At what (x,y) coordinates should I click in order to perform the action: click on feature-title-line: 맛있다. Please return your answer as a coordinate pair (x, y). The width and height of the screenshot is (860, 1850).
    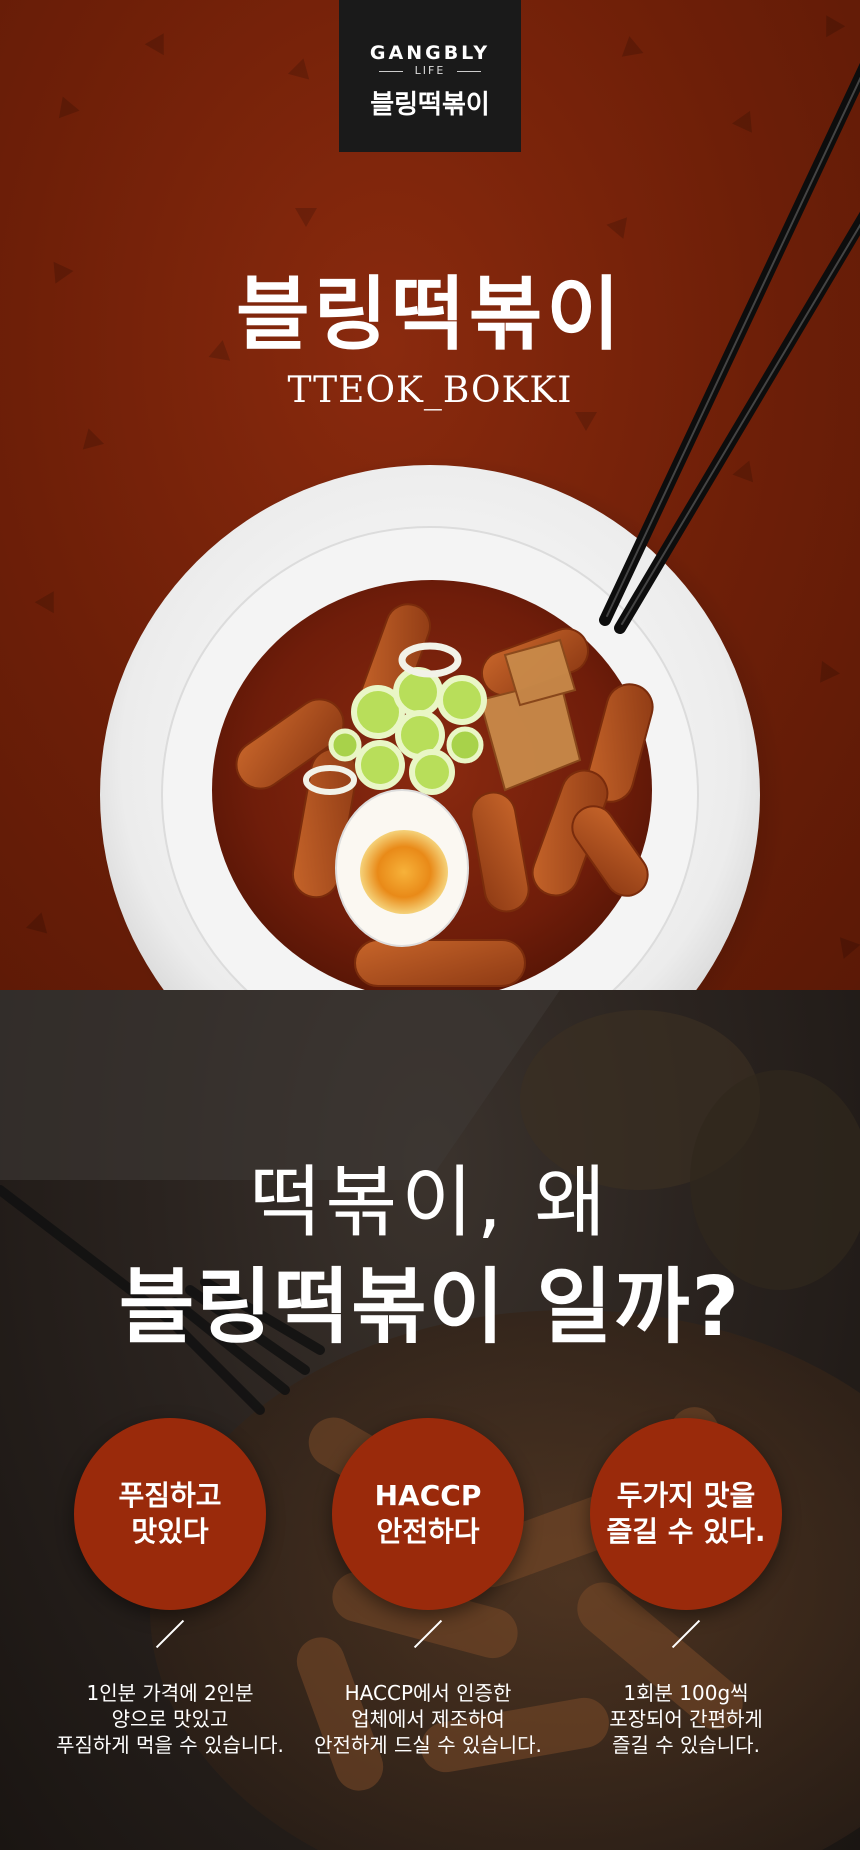
    Looking at the image, I should click on (170, 1531).